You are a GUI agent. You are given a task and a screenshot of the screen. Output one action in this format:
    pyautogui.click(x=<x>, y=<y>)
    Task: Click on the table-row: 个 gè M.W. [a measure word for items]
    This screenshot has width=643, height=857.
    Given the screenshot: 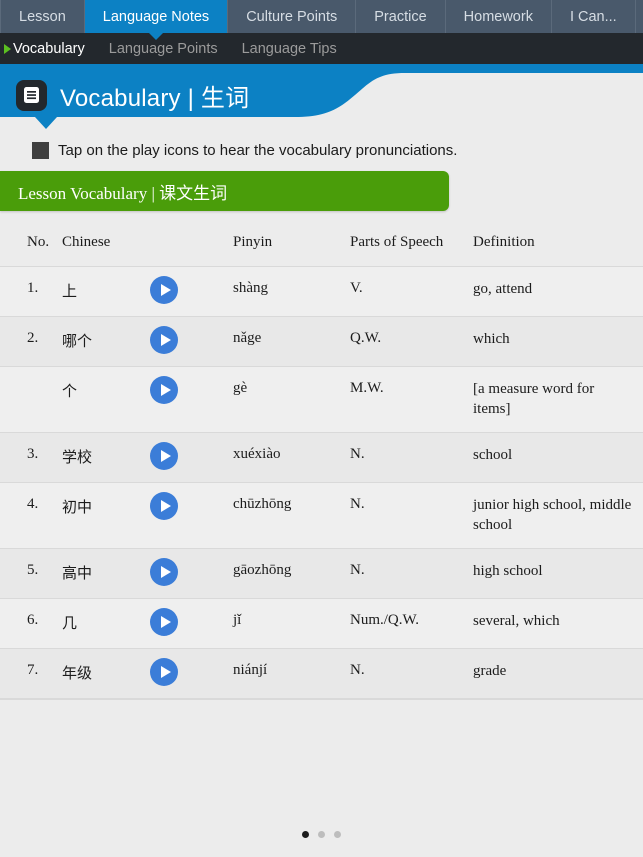 What is the action you would take?
    pyautogui.click(x=321, y=400)
    